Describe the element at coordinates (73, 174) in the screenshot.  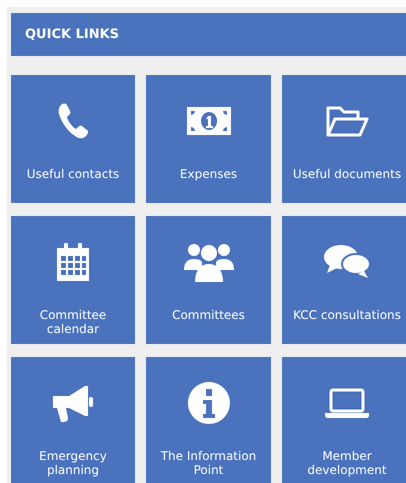
I see `tile-label: Useful contacts` at that location.